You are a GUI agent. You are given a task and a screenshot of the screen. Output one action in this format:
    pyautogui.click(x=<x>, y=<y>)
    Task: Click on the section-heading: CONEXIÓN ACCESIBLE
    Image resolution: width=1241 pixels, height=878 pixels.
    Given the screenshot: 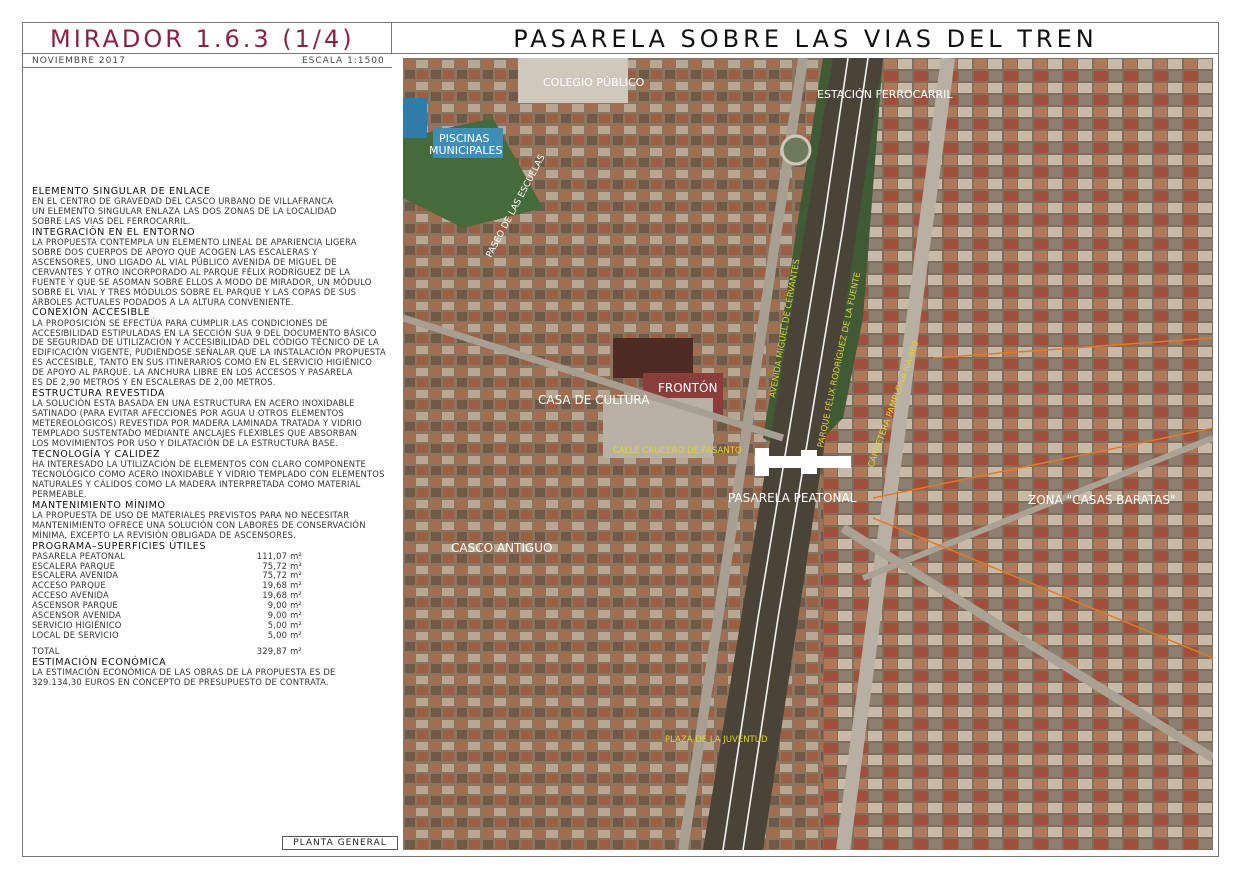 What is the action you would take?
    pyautogui.click(x=91, y=313)
    